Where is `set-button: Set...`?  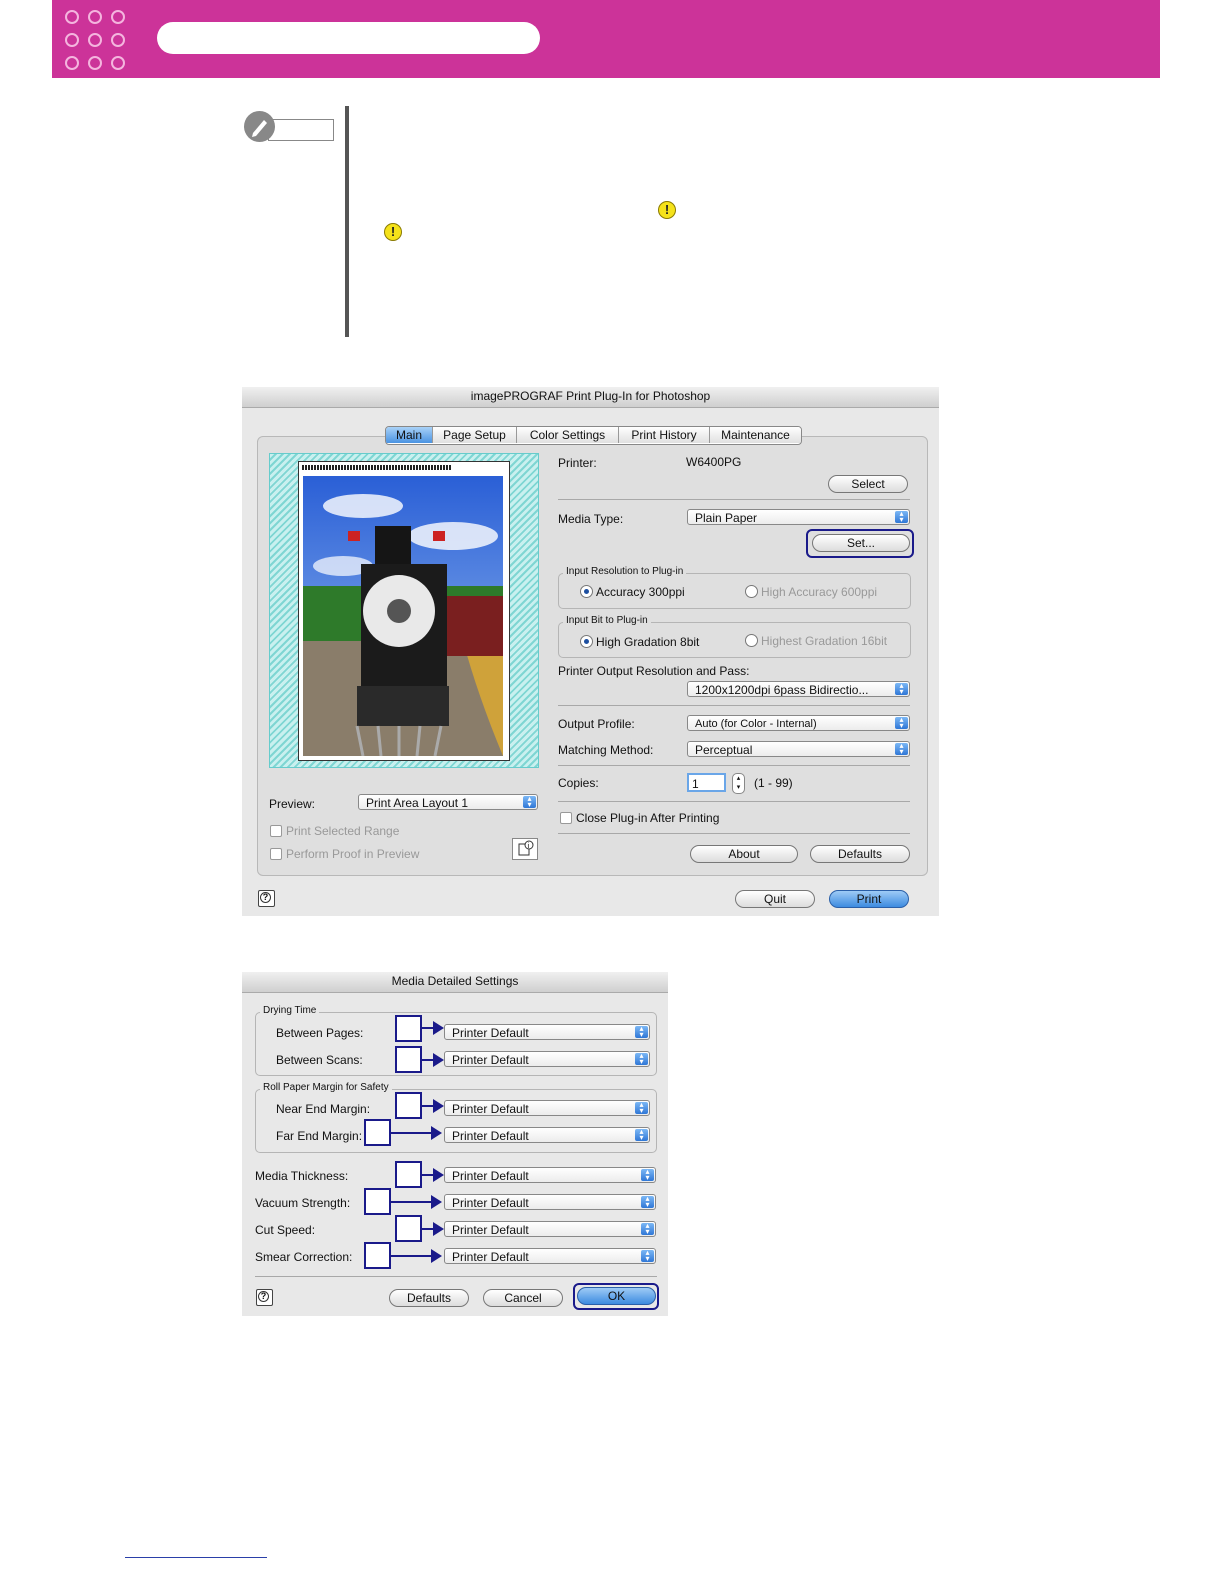 set-button: Set... is located at coordinates (861, 543).